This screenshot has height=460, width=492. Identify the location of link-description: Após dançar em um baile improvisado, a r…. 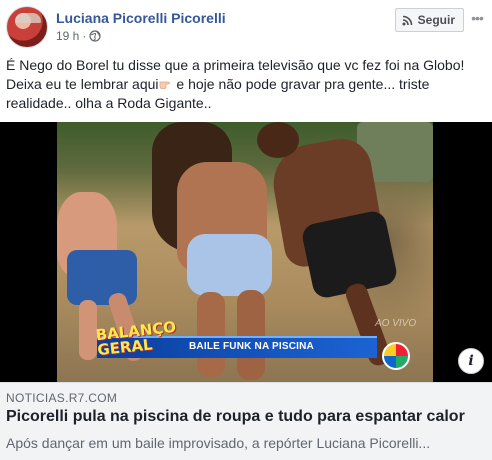
(218, 443).